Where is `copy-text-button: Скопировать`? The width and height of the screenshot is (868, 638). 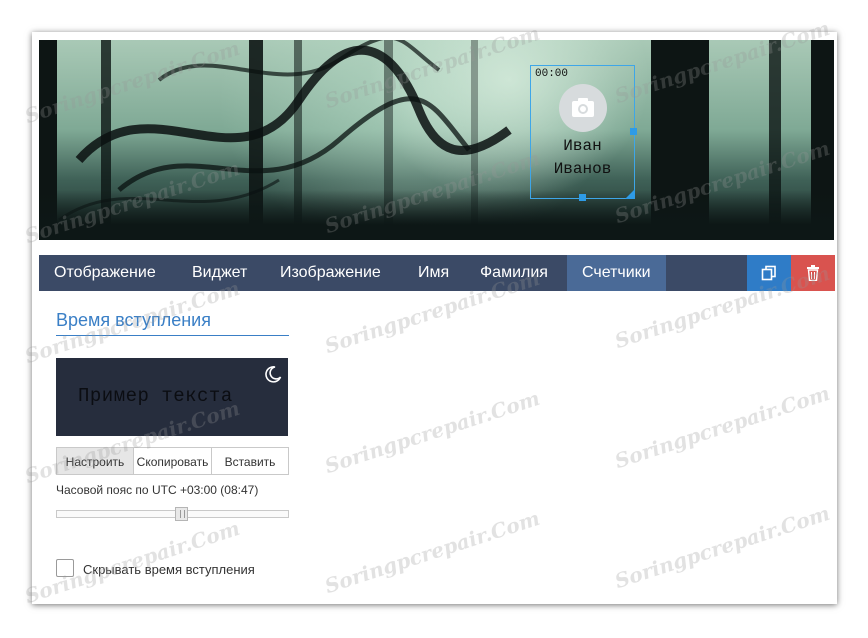 copy-text-button: Скопировать is located at coordinates (172, 461).